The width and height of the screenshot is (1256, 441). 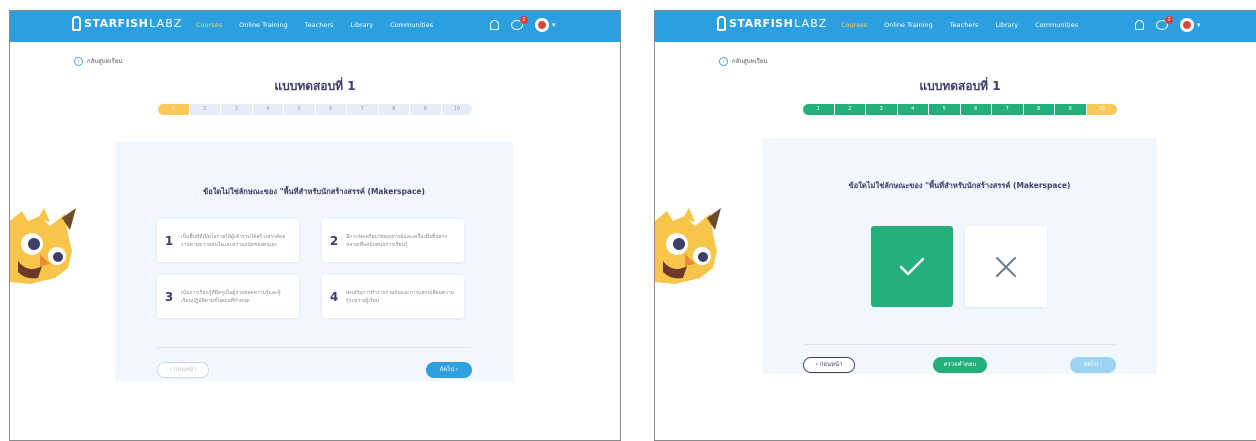 I want to click on close-icon, so click(x=1006, y=266).